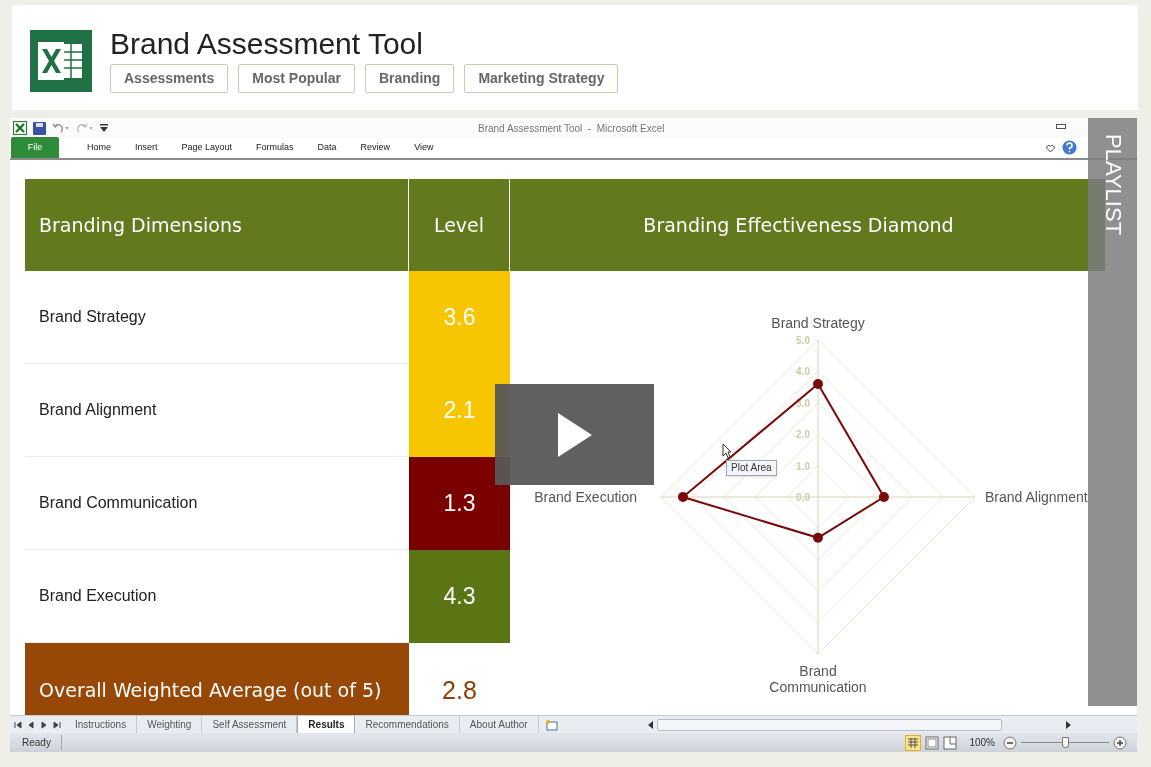 The image size is (1151, 767). I want to click on column-header: Level, so click(459, 225).